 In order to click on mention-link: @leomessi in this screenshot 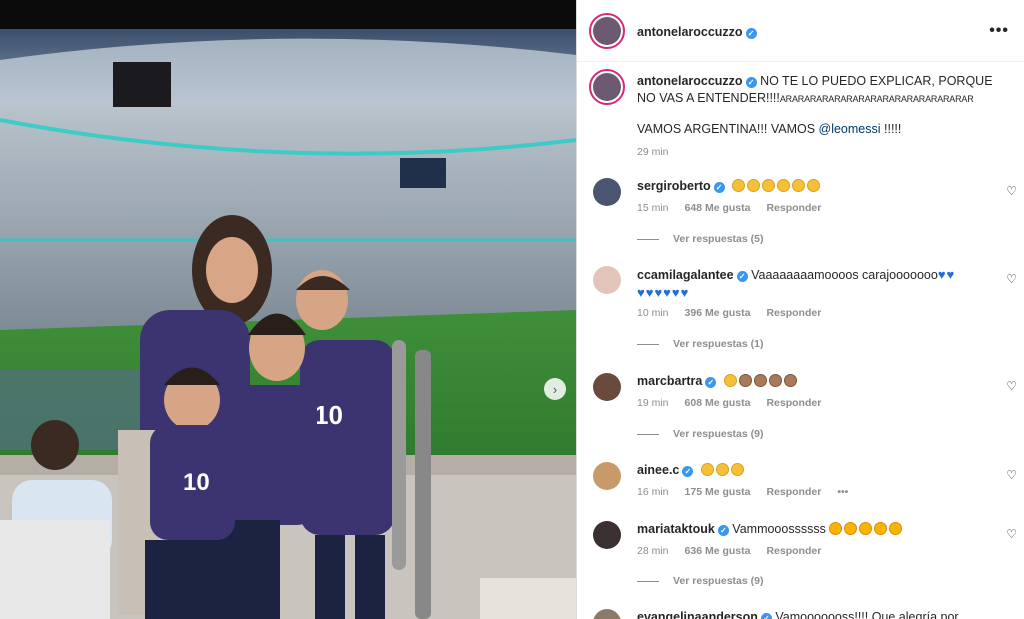, I will do `click(850, 129)`.